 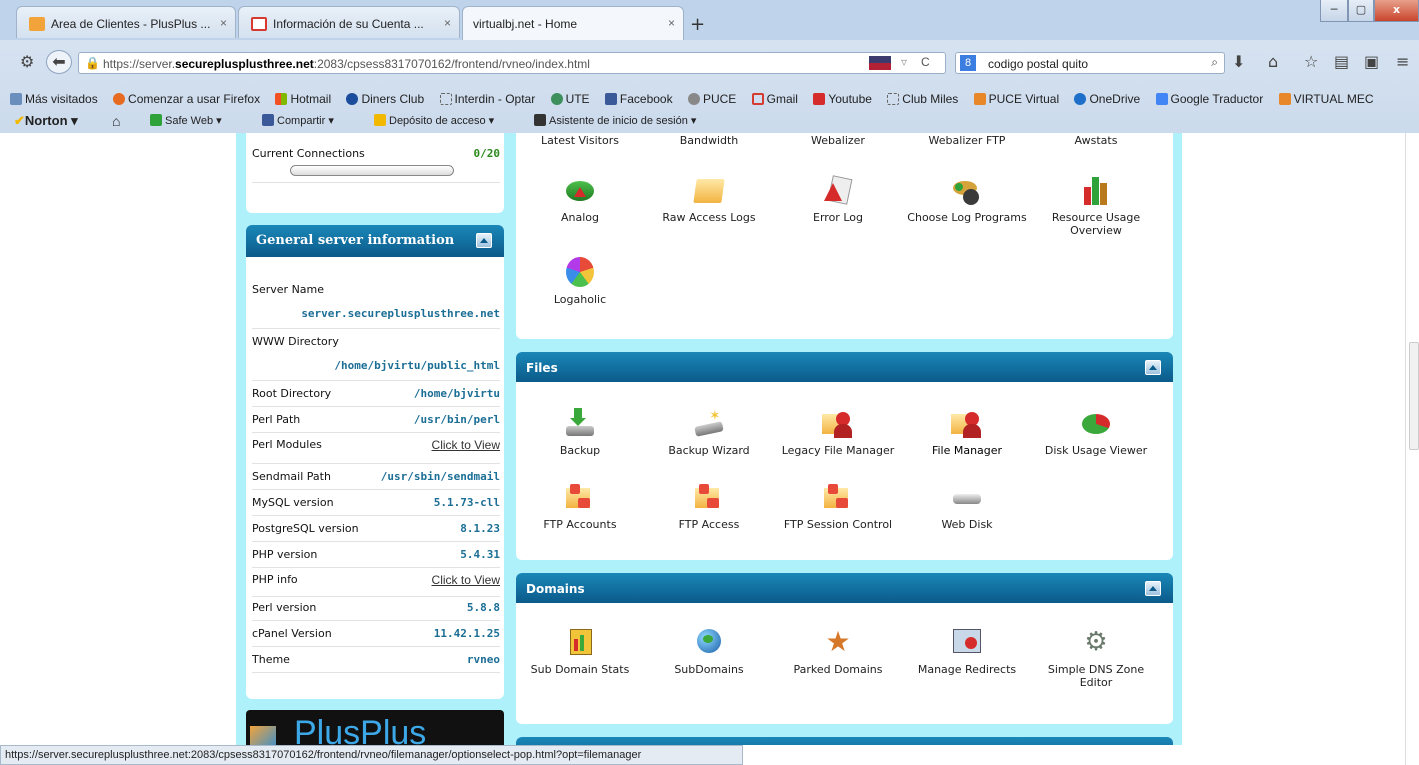 I want to click on error-log-item: Error Log, so click(x=838, y=199).